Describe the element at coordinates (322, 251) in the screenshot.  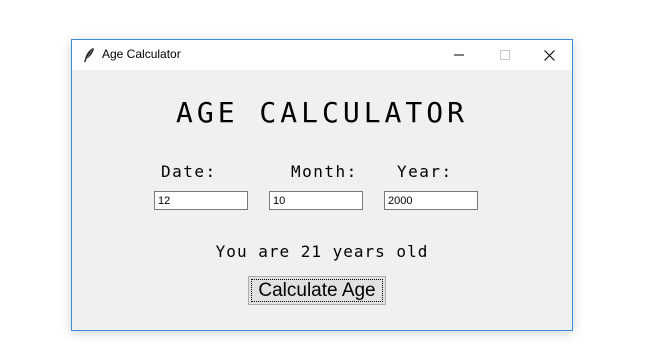
I see `age-result-text: You are 21 years old` at that location.